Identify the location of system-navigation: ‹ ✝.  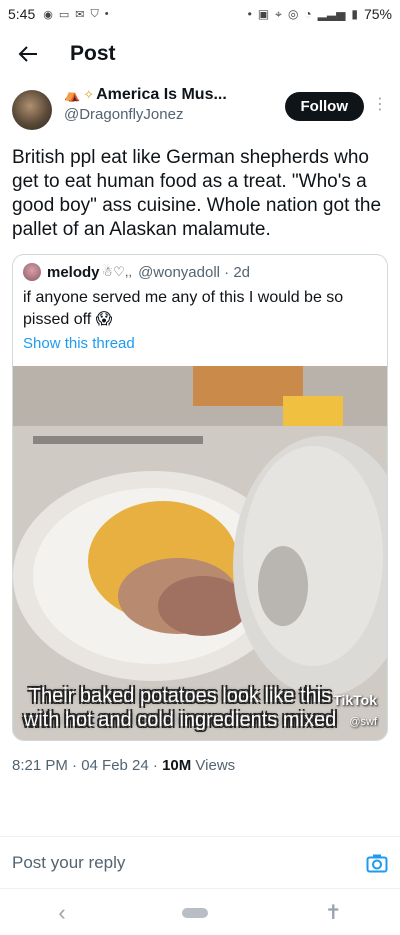
(200, 912).